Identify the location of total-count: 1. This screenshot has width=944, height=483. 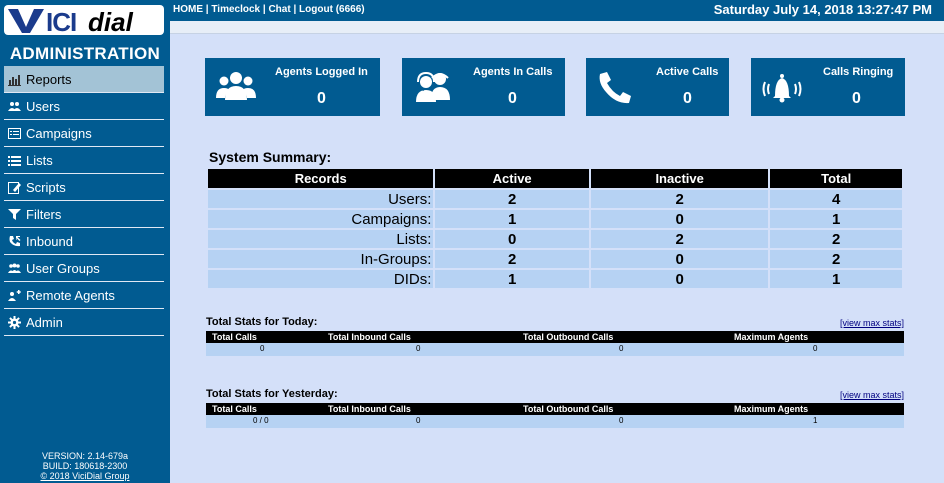
(836, 218).